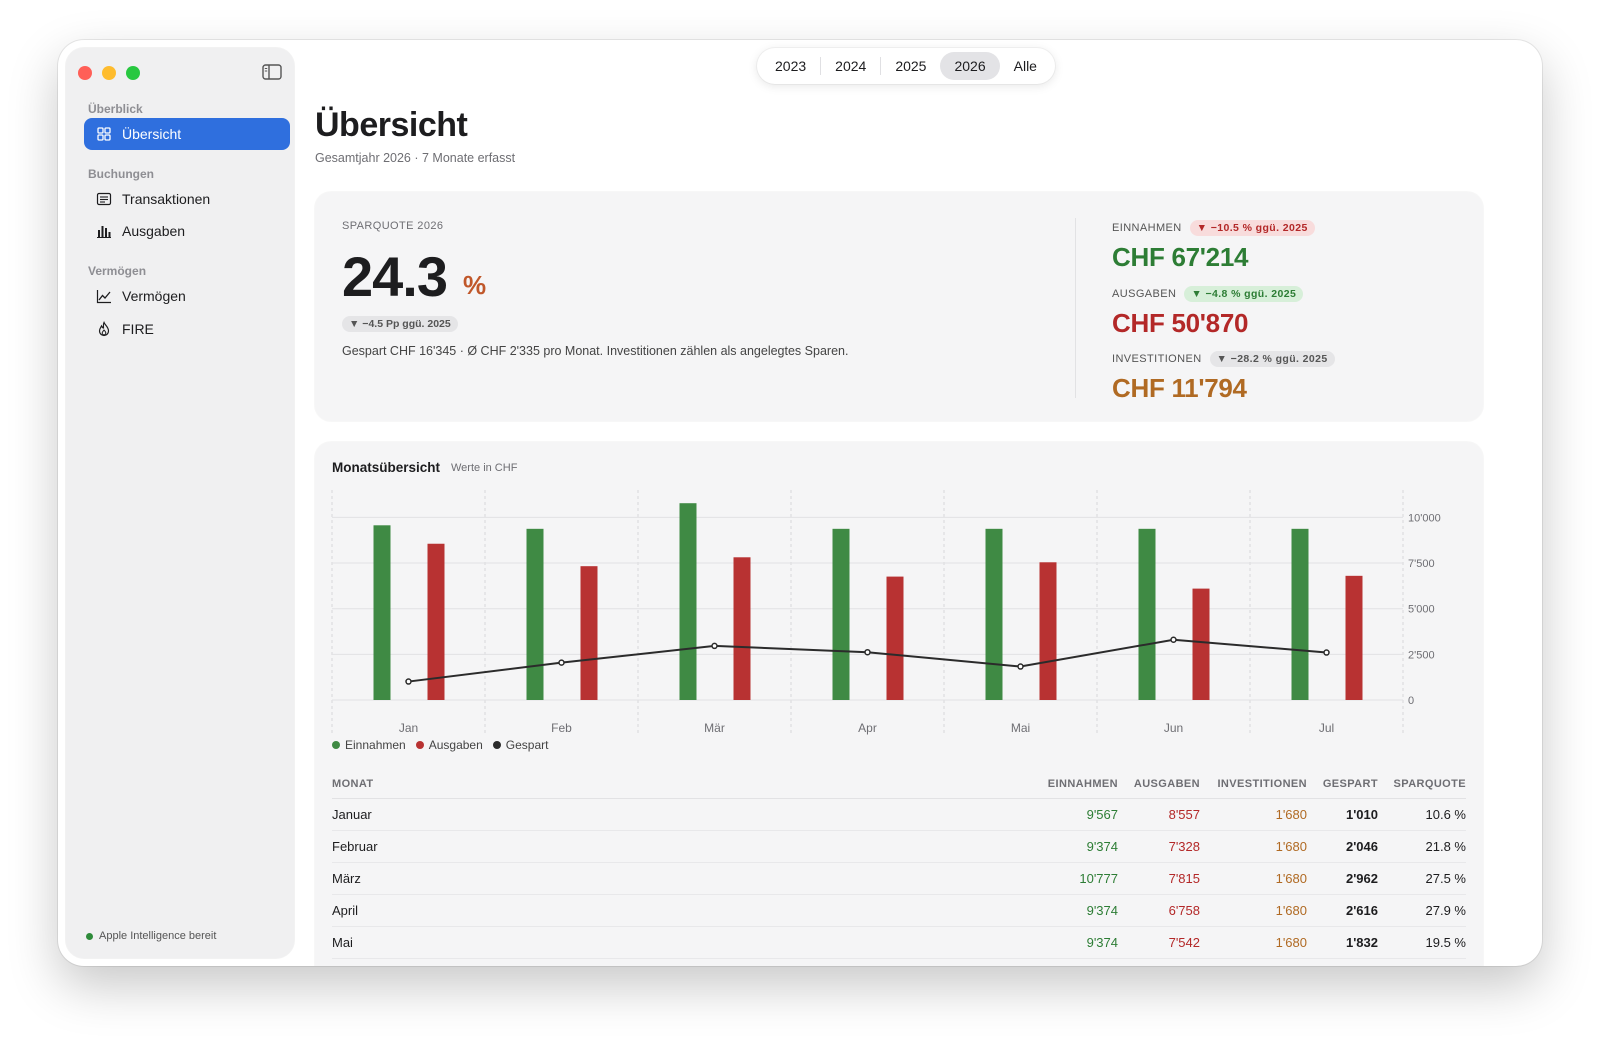 The width and height of the screenshot is (1600, 1043). I want to click on kpi-income-delta-badge: ▼ −10.5 % ggü. 2025, so click(1252, 228).